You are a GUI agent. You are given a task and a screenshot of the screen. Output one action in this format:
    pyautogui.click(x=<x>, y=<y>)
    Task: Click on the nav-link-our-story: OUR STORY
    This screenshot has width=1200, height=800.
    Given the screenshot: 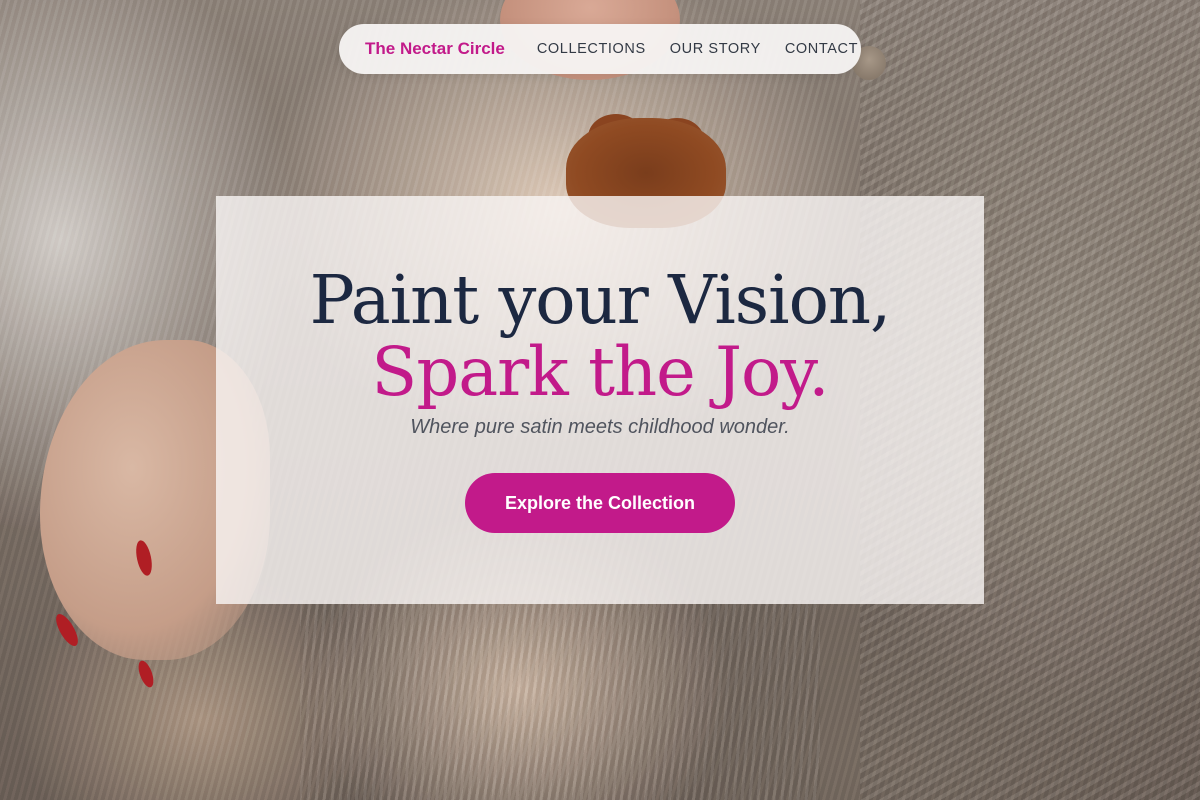 What is the action you would take?
    pyautogui.click(x=715, y=49)
    